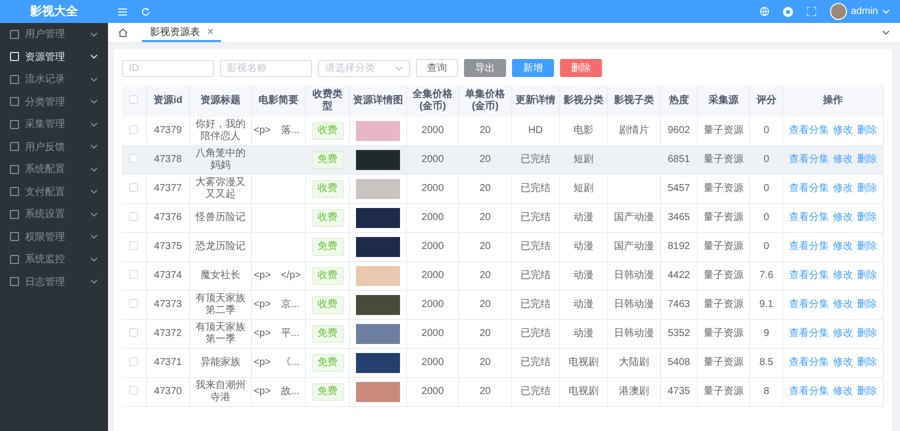 The height and width of the screenshot is (431, 900). What do you see at coordinates (634, 305) in the screenshot?
I see `table-cell: 日韩动漫` at bounding box center [634, 305].